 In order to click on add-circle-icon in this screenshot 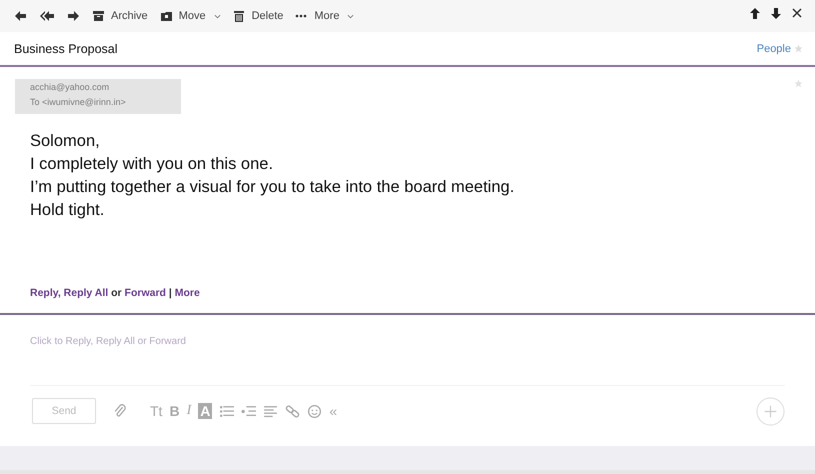, I will do `click(770, 411)`.